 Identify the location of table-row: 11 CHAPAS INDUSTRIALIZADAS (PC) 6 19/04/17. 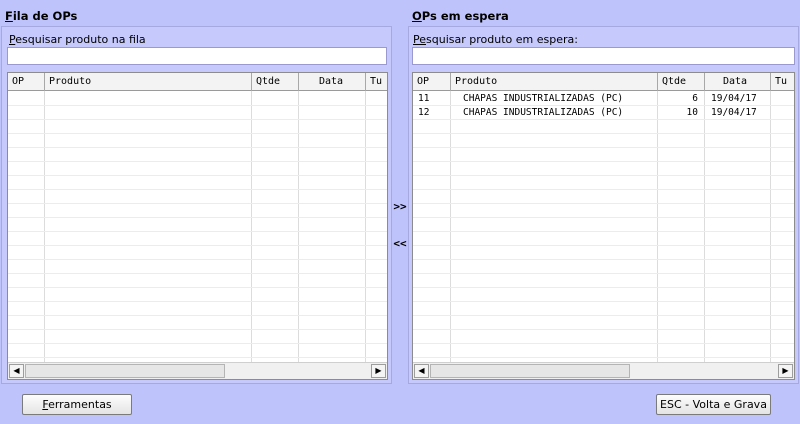
(603, 99).